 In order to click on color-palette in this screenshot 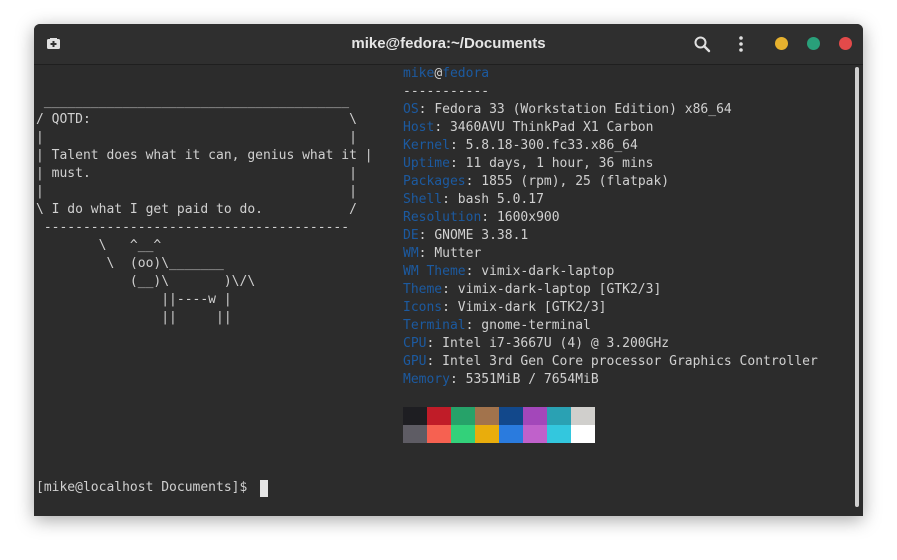, I will do `click(499, 425)`.